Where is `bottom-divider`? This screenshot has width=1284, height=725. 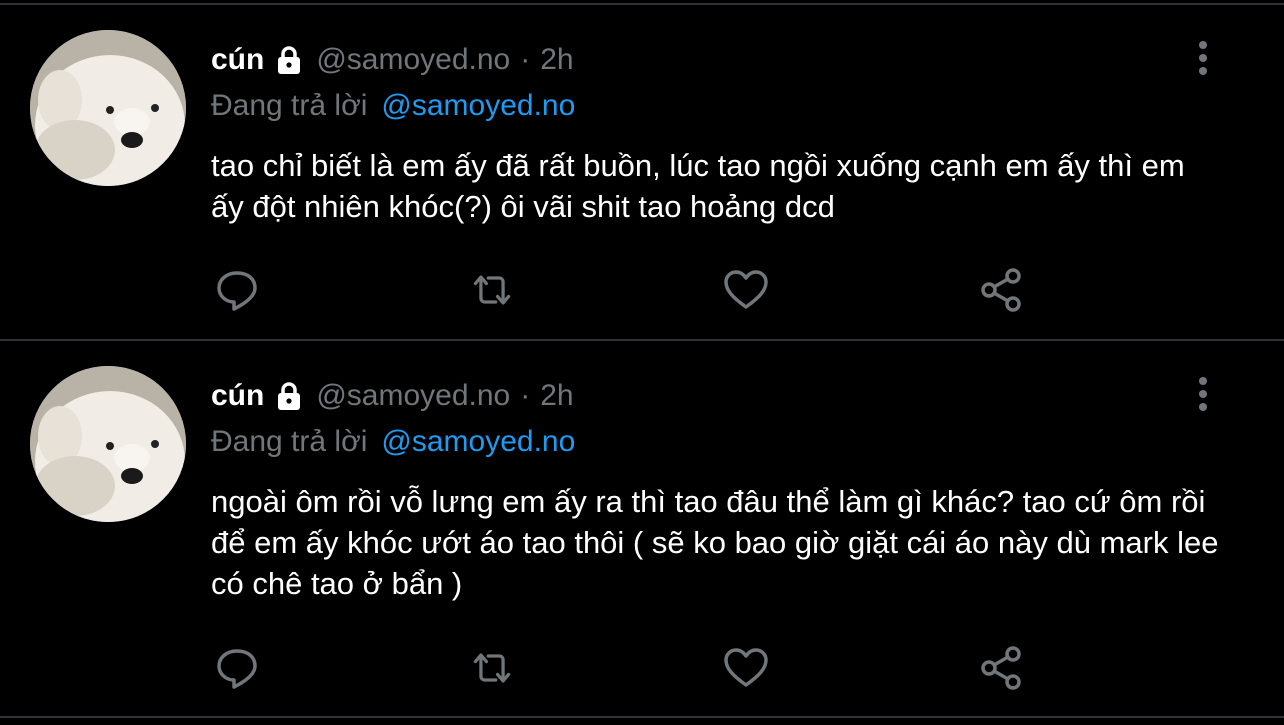
bottom-divider is located at coordinates (642, 717).